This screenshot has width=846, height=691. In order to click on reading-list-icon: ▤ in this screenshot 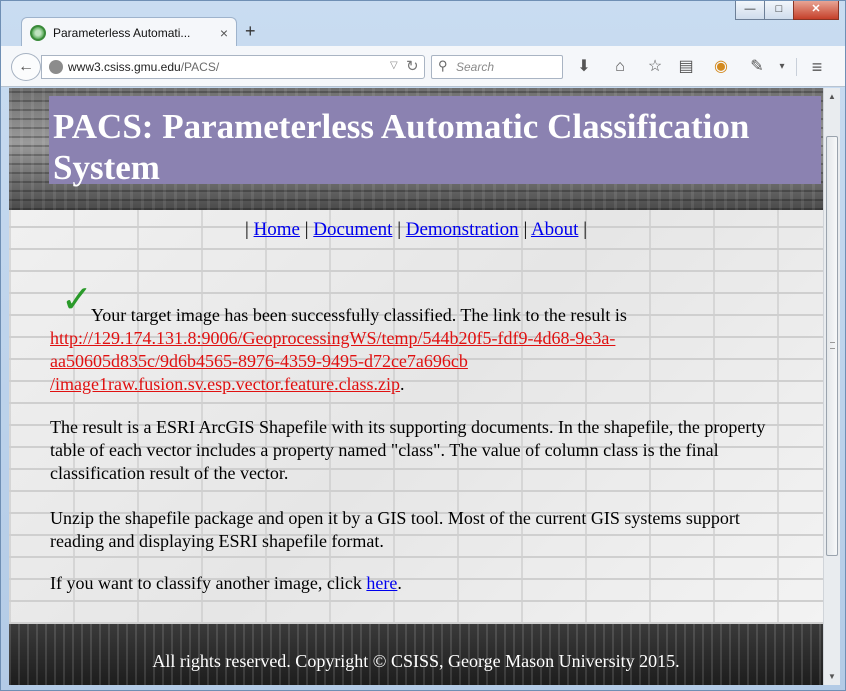, I will do `click(686, 67)`.